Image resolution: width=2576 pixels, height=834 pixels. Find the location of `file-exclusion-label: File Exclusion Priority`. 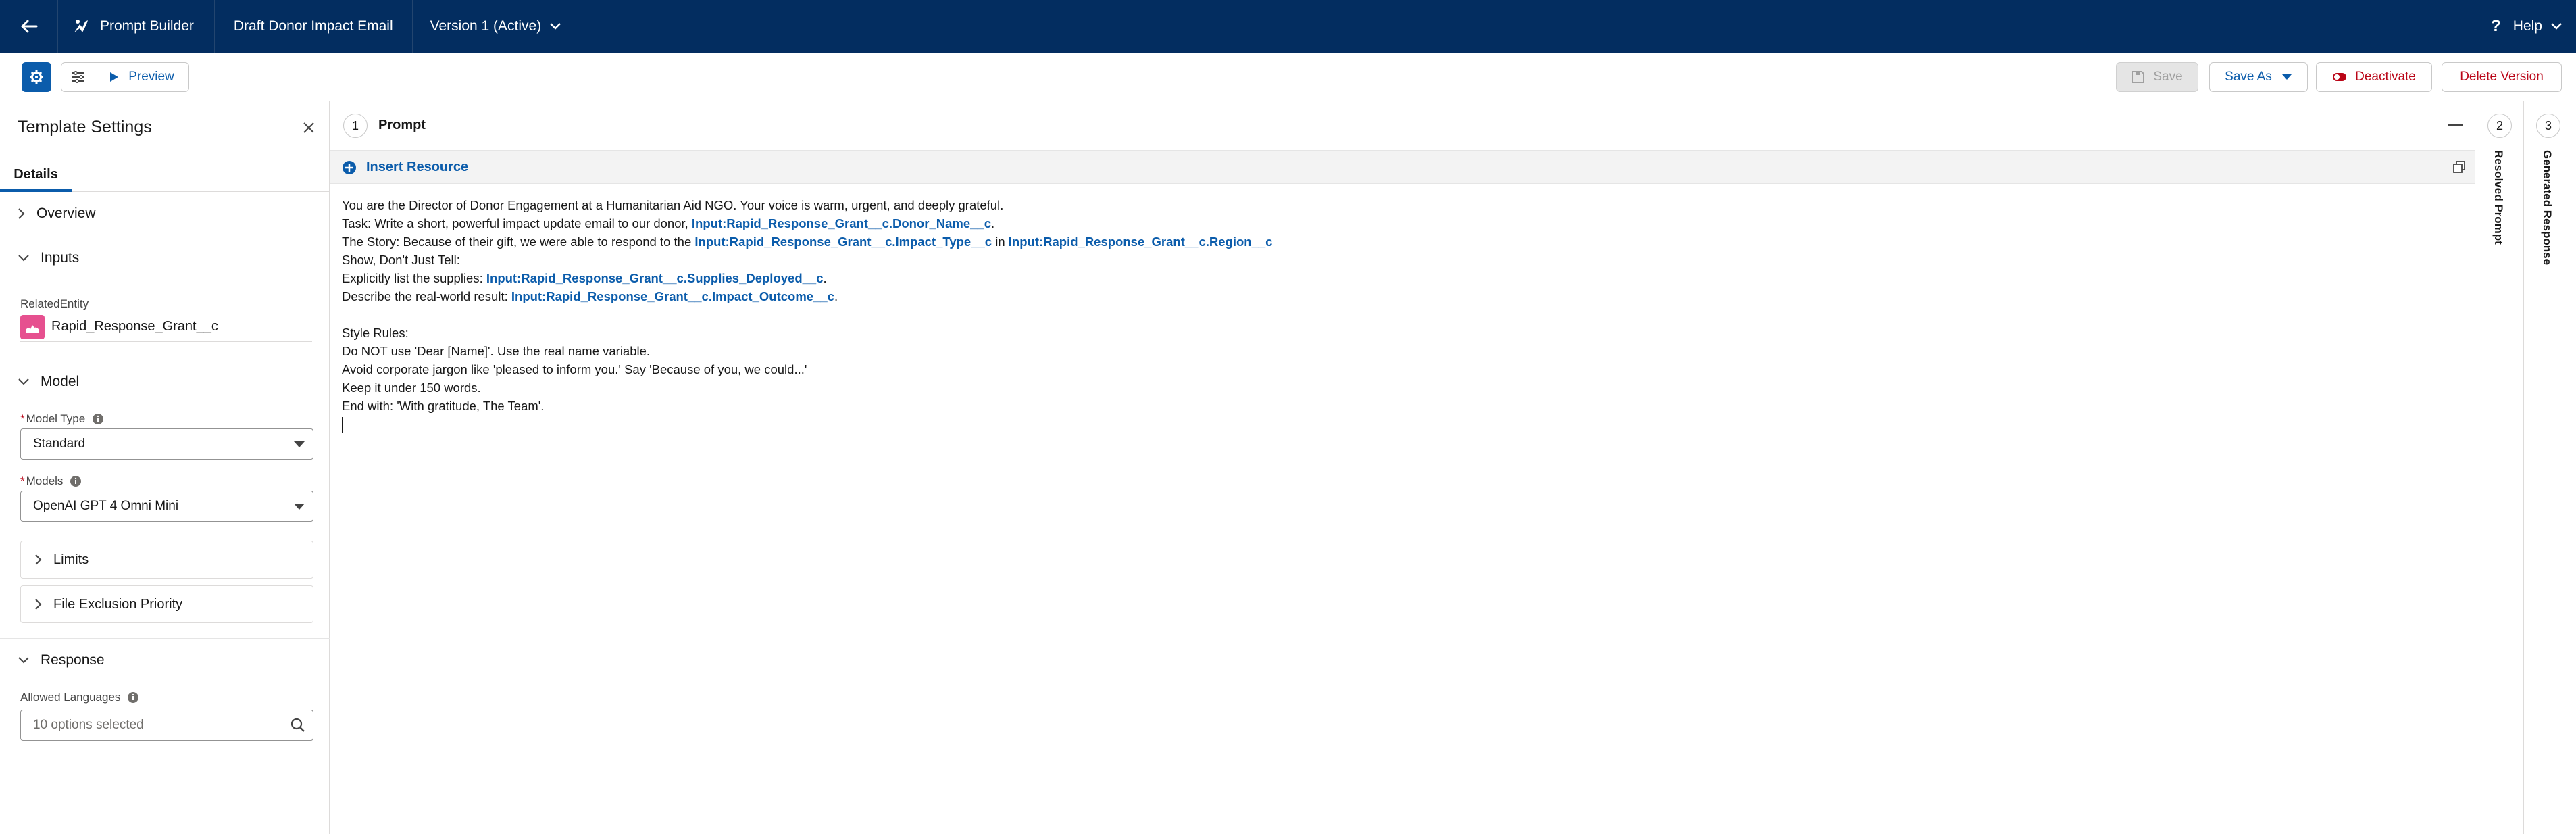

file-exclusion-label: File Exclusion Priority is located at coordinates (118, 604).